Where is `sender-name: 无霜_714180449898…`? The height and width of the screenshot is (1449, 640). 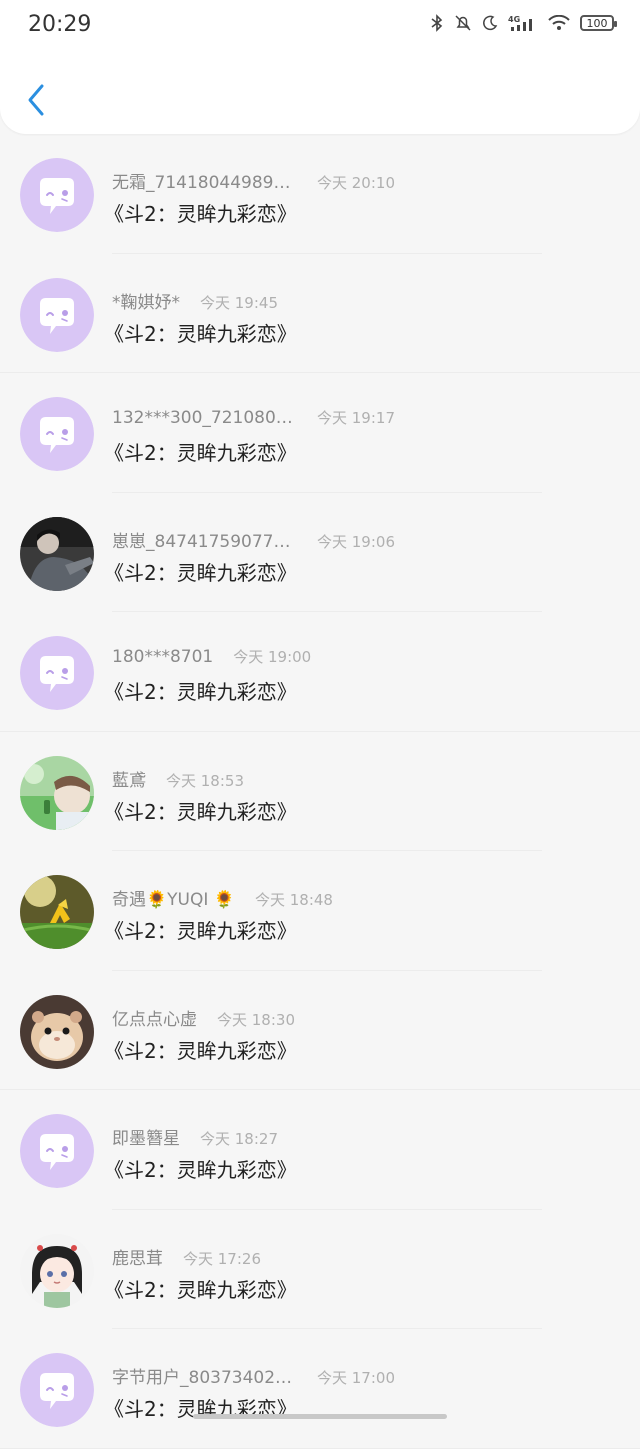
sender-name: 无霜_714180449898… is located at coordinates (204, 180).